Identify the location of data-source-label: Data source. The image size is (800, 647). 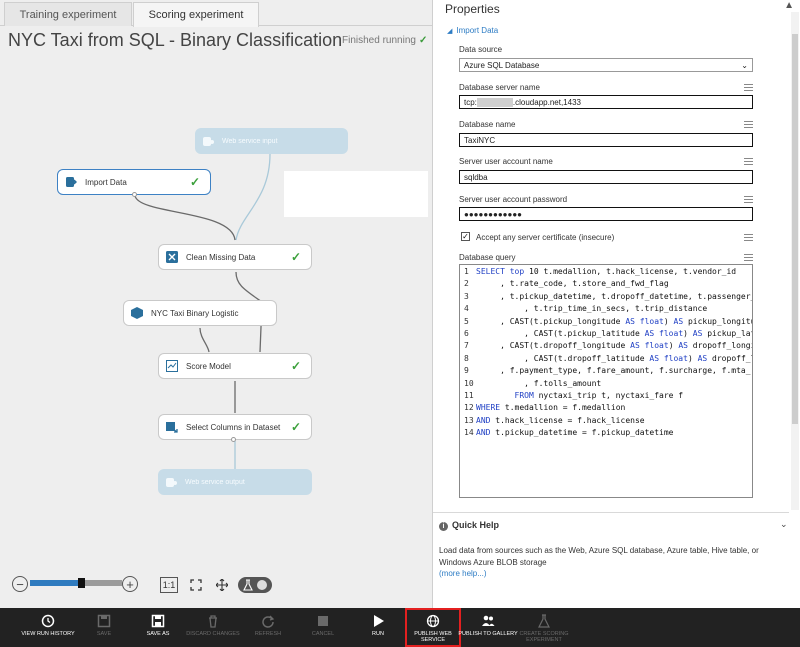
(481, 49).